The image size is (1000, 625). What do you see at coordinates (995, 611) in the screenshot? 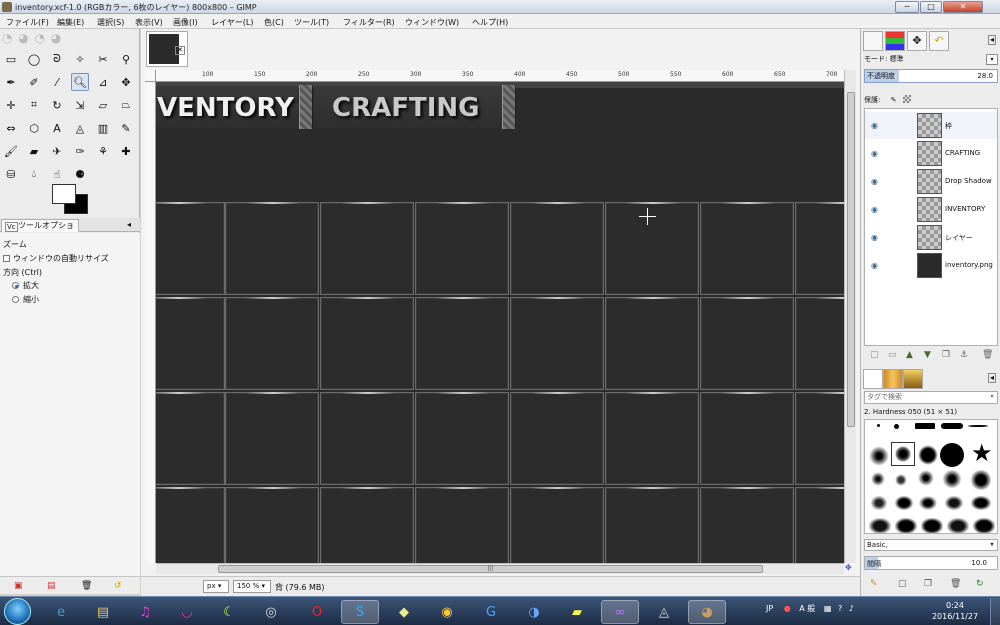
I see `show-desktop-button` at bounding box center [995, 611].